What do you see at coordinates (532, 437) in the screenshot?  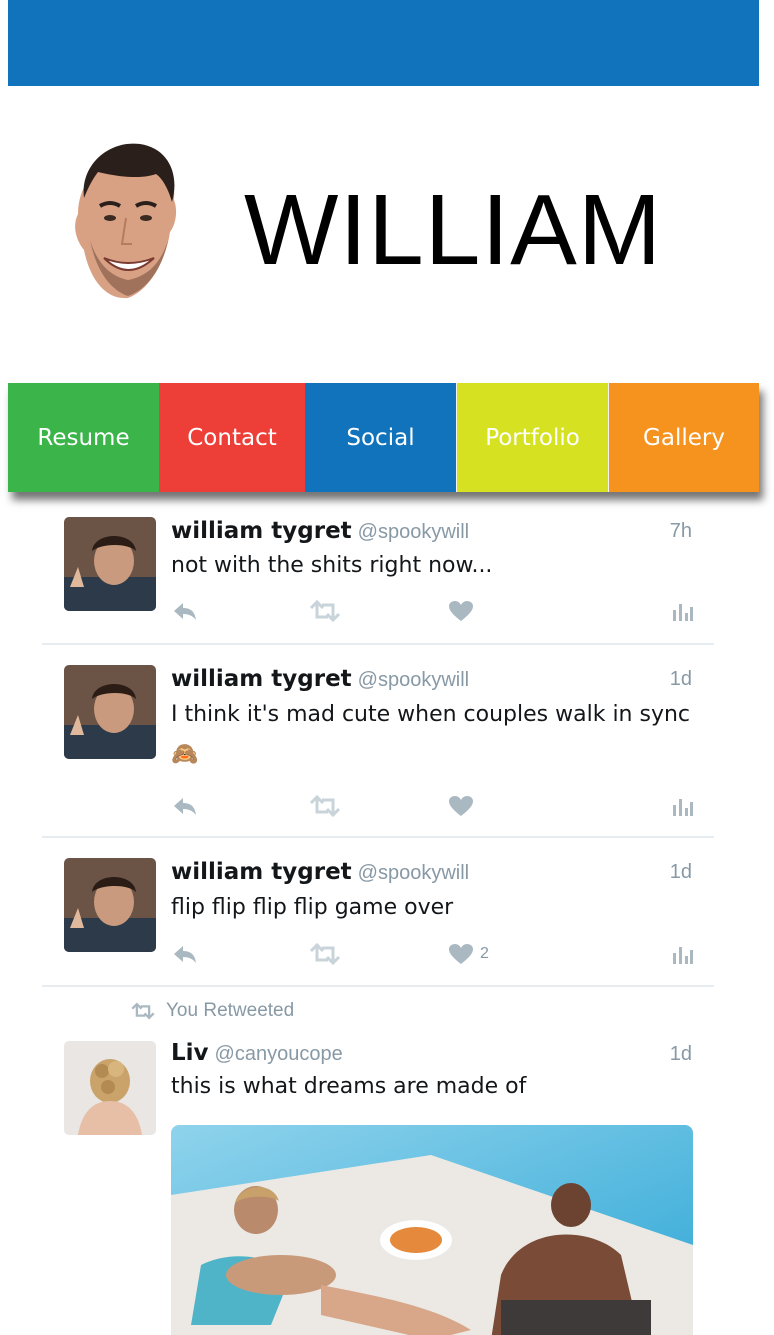 I see `nav-portfolio: Portfolio` at bounding box center [532, 437].